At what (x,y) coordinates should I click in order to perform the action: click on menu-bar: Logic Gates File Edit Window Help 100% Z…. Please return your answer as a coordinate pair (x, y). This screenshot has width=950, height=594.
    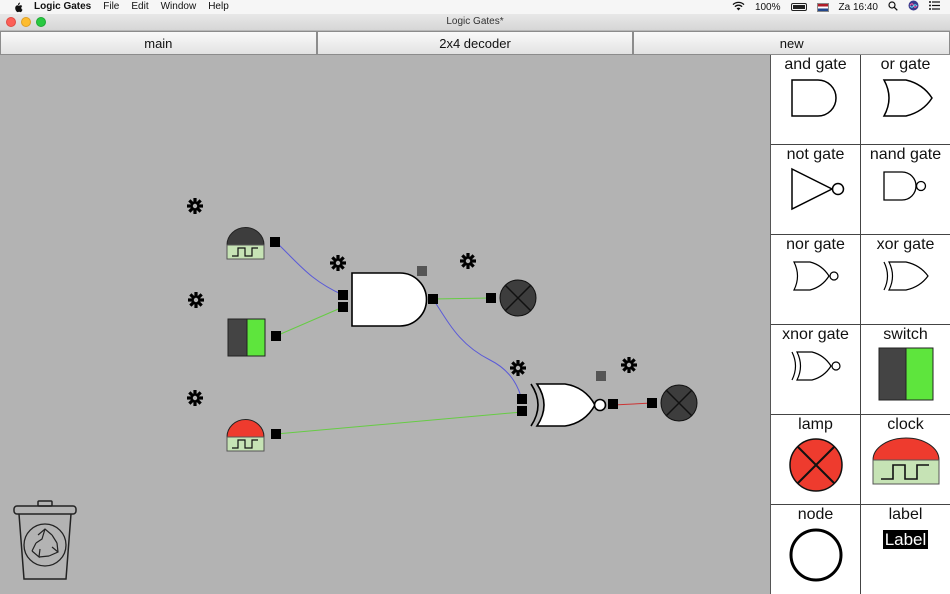
    Looking at the image, I should click on (475, 7).